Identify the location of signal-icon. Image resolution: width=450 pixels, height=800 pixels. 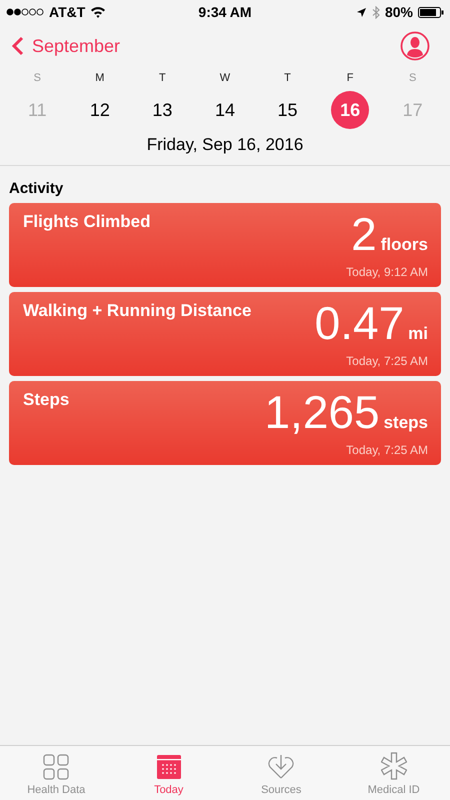
(25, 12).